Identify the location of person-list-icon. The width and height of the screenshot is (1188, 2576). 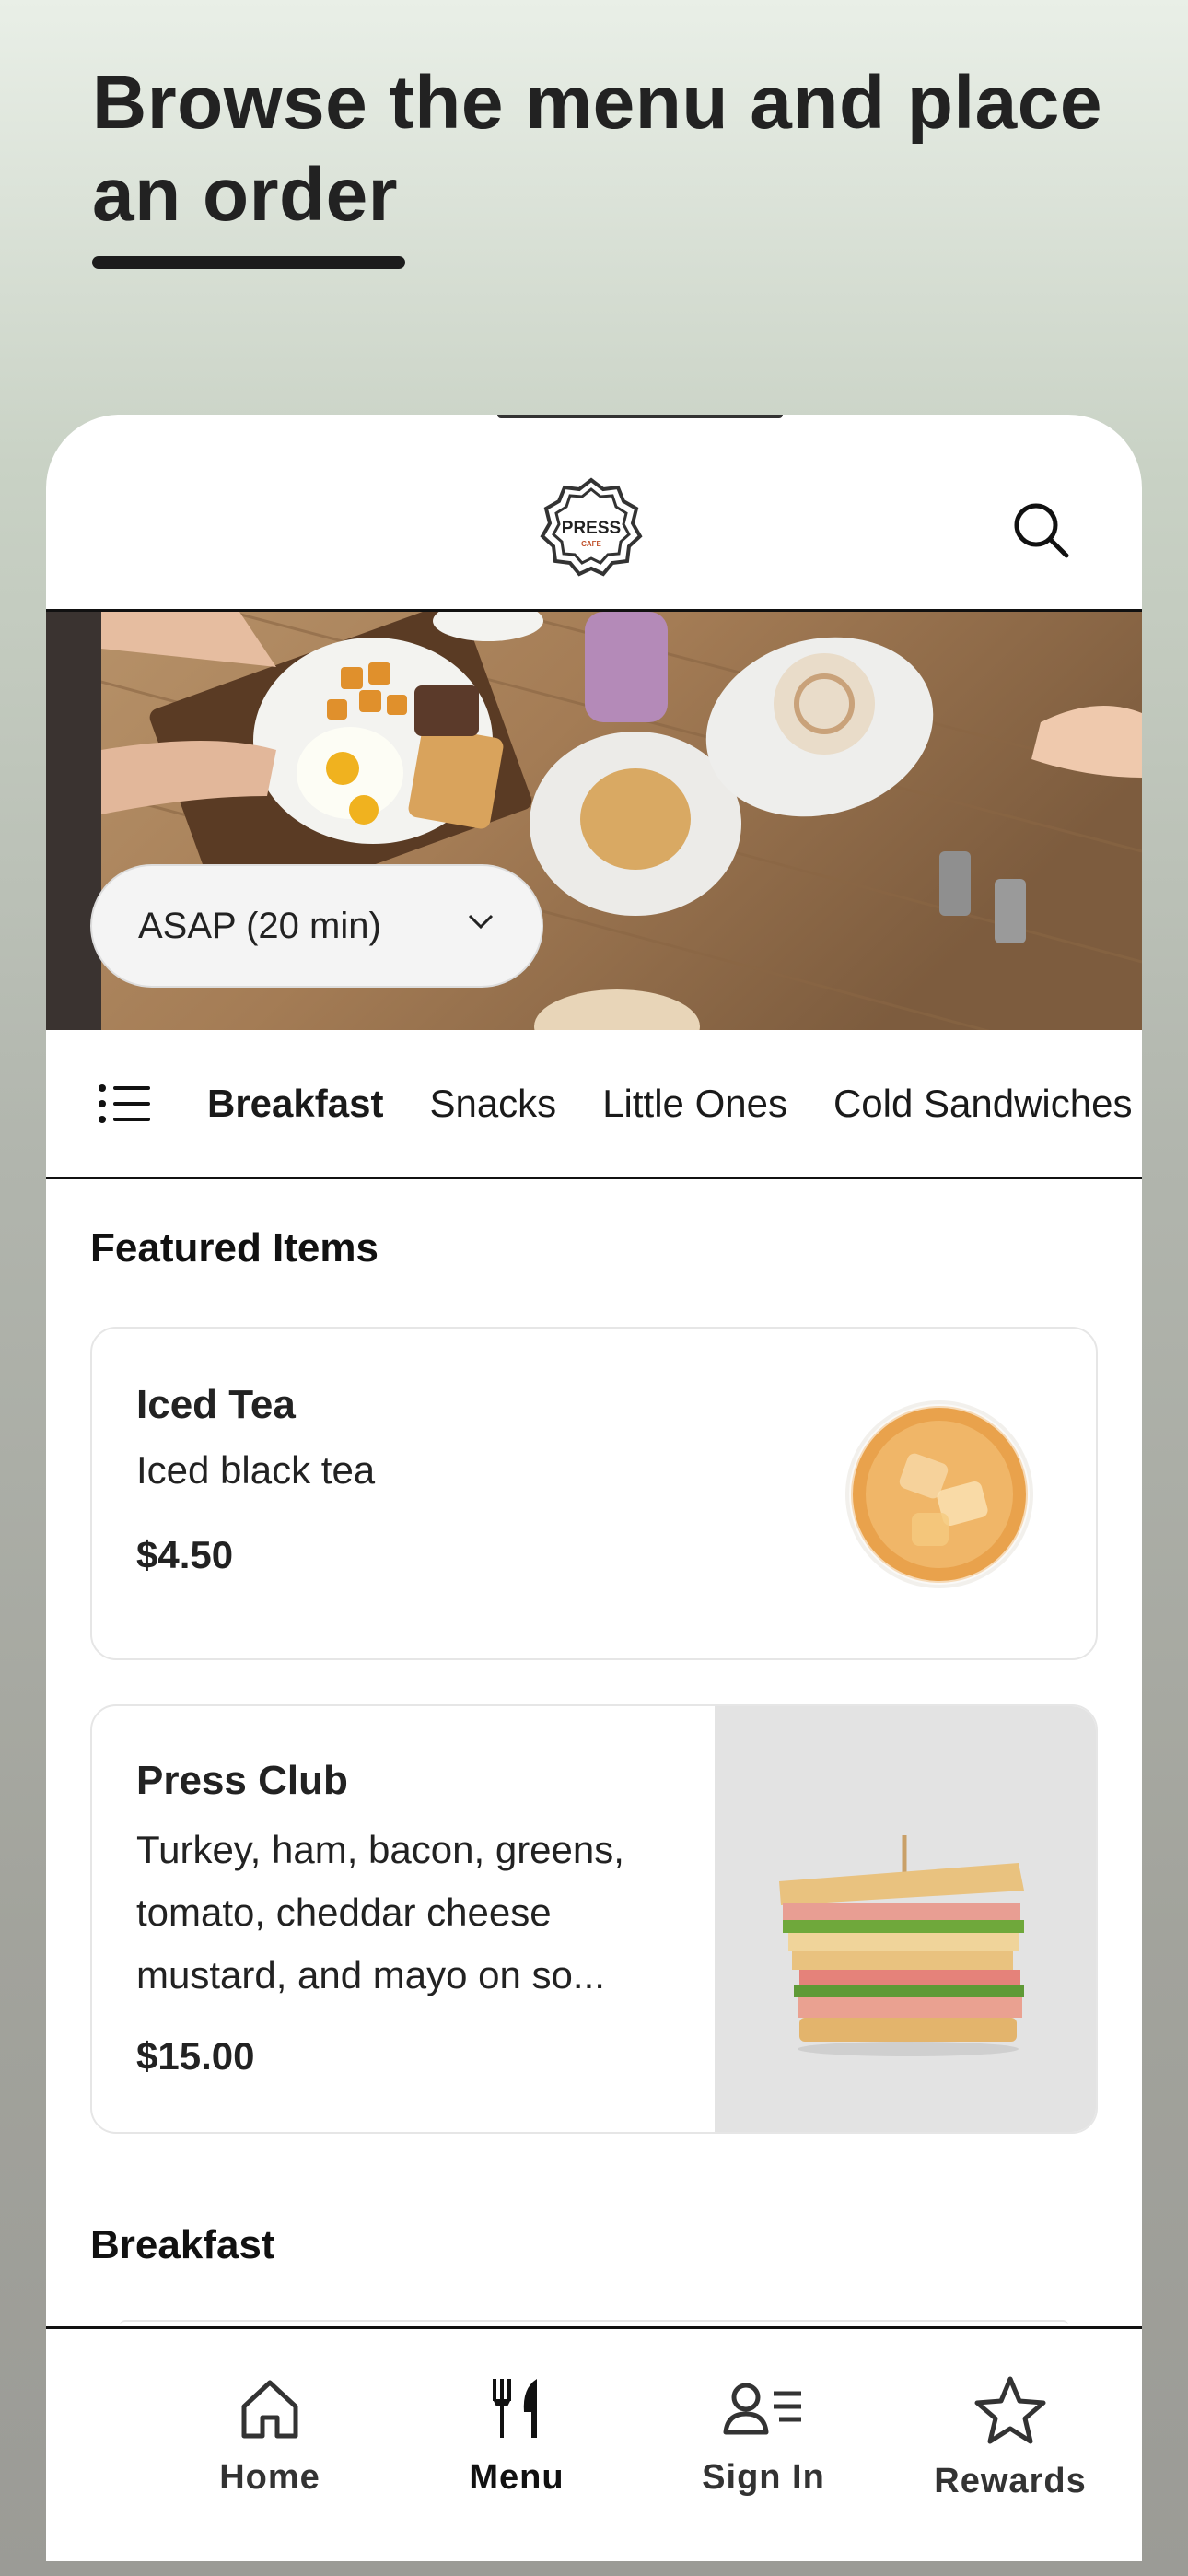
(762, 2409).